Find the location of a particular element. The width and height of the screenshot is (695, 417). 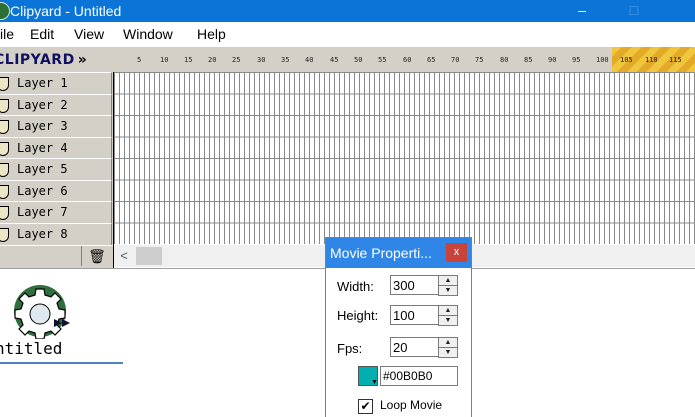

ruler-tick: 5 is located at coordinates (139, 60).